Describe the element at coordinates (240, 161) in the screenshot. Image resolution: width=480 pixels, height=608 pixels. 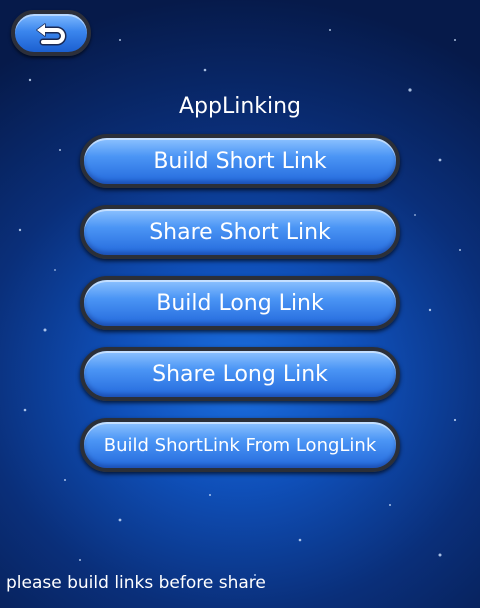
I see `build-short-link-button: Build Short Link` at that location.